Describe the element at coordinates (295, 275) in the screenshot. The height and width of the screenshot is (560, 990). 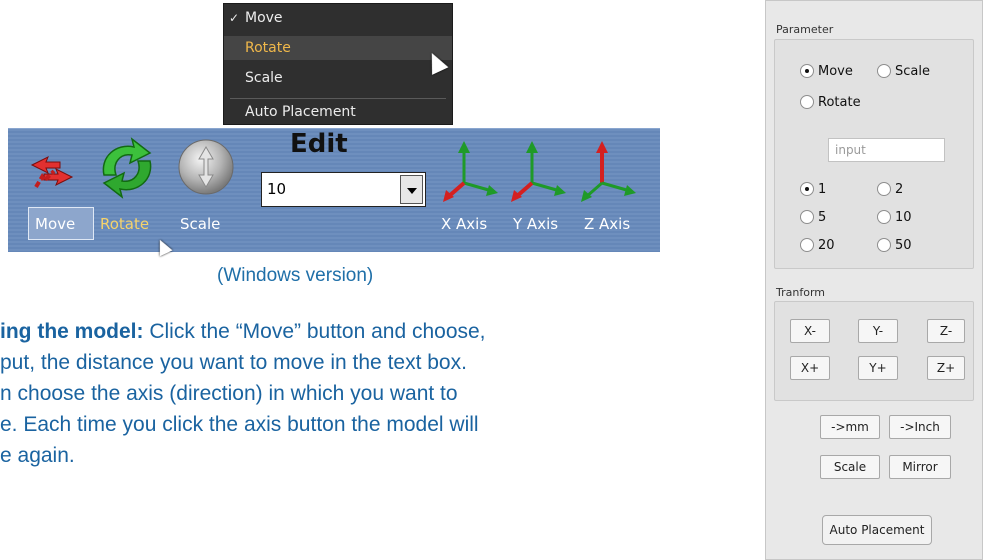
I see `caption: (Windows version)` at that location.